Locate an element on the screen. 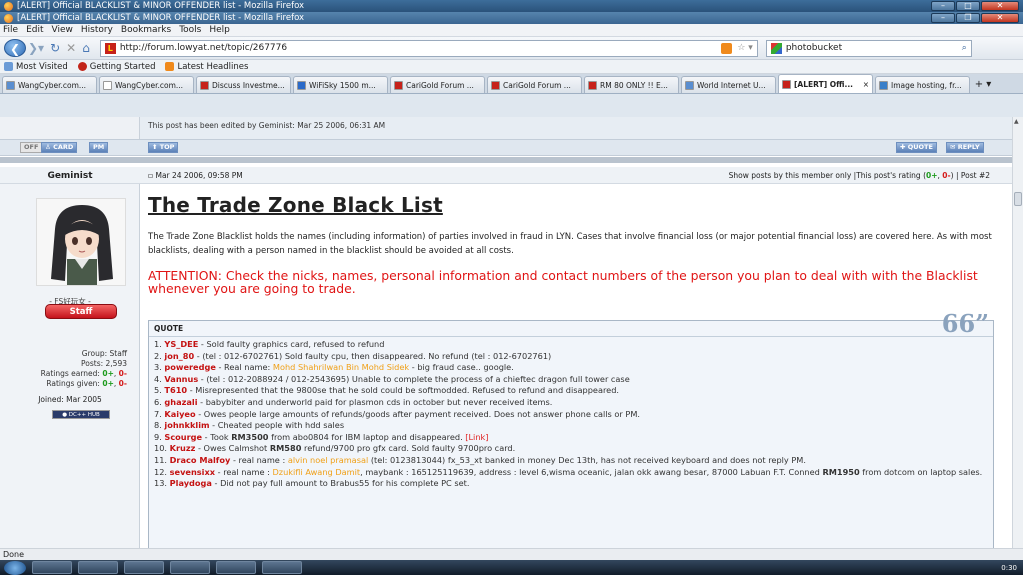 Image resolution: width=1023 pixels, height=575 pixels. start-button is located at coordinates (15, 567).